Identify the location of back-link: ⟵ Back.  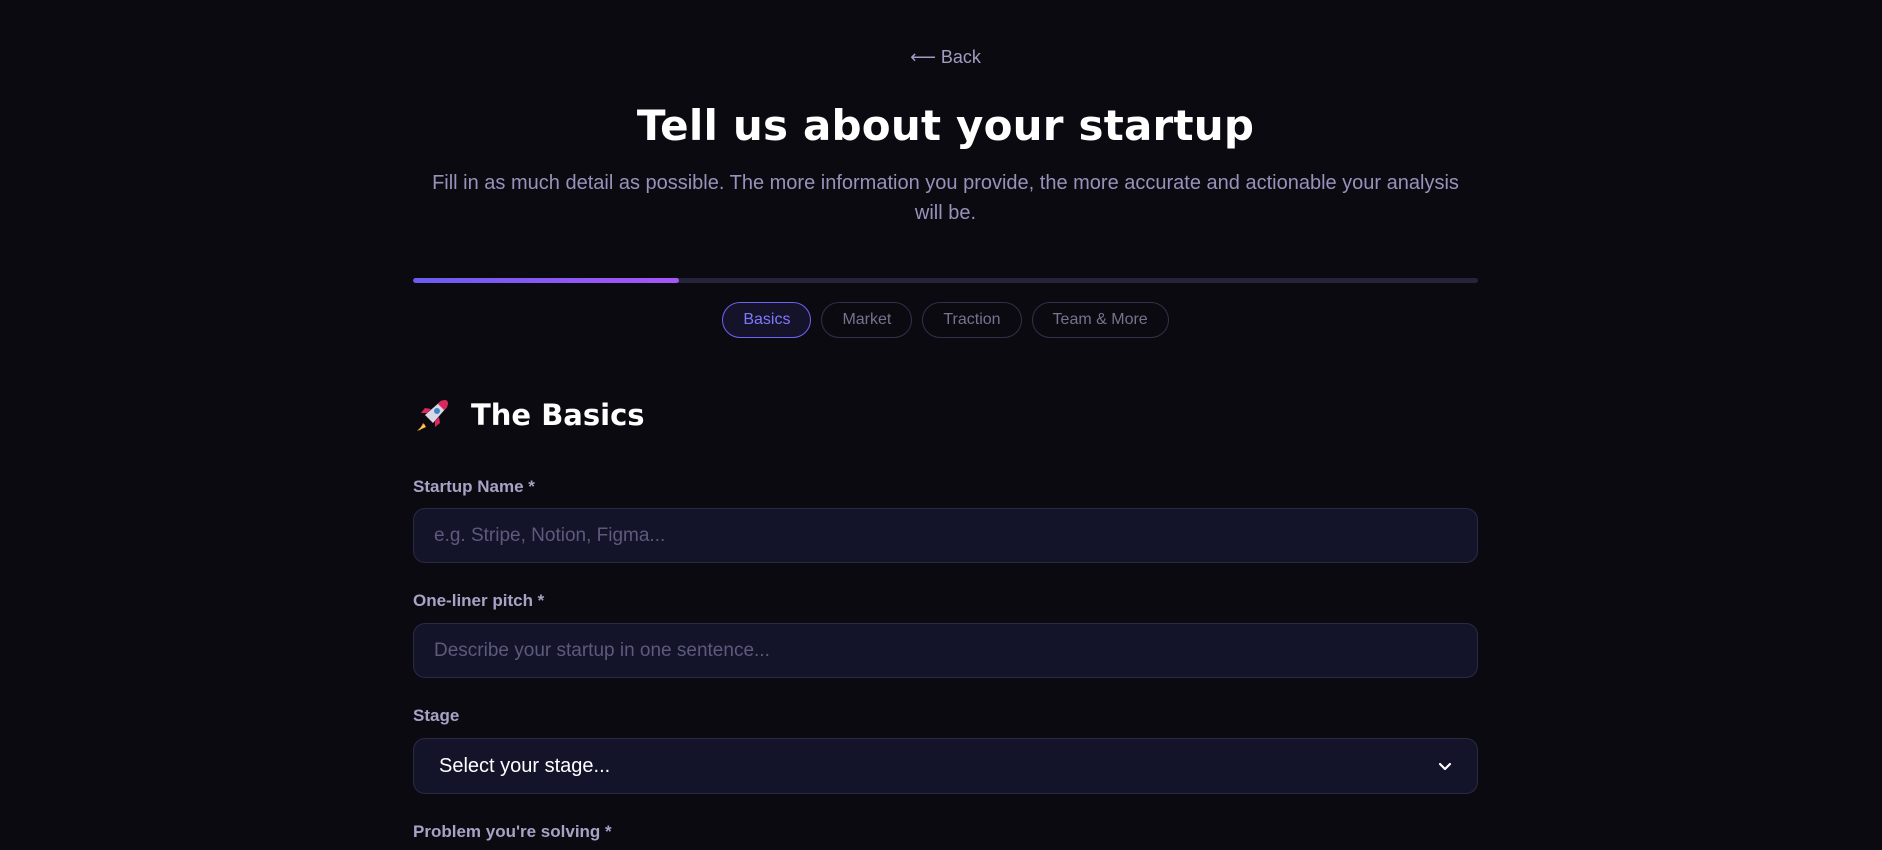
(945, 59).